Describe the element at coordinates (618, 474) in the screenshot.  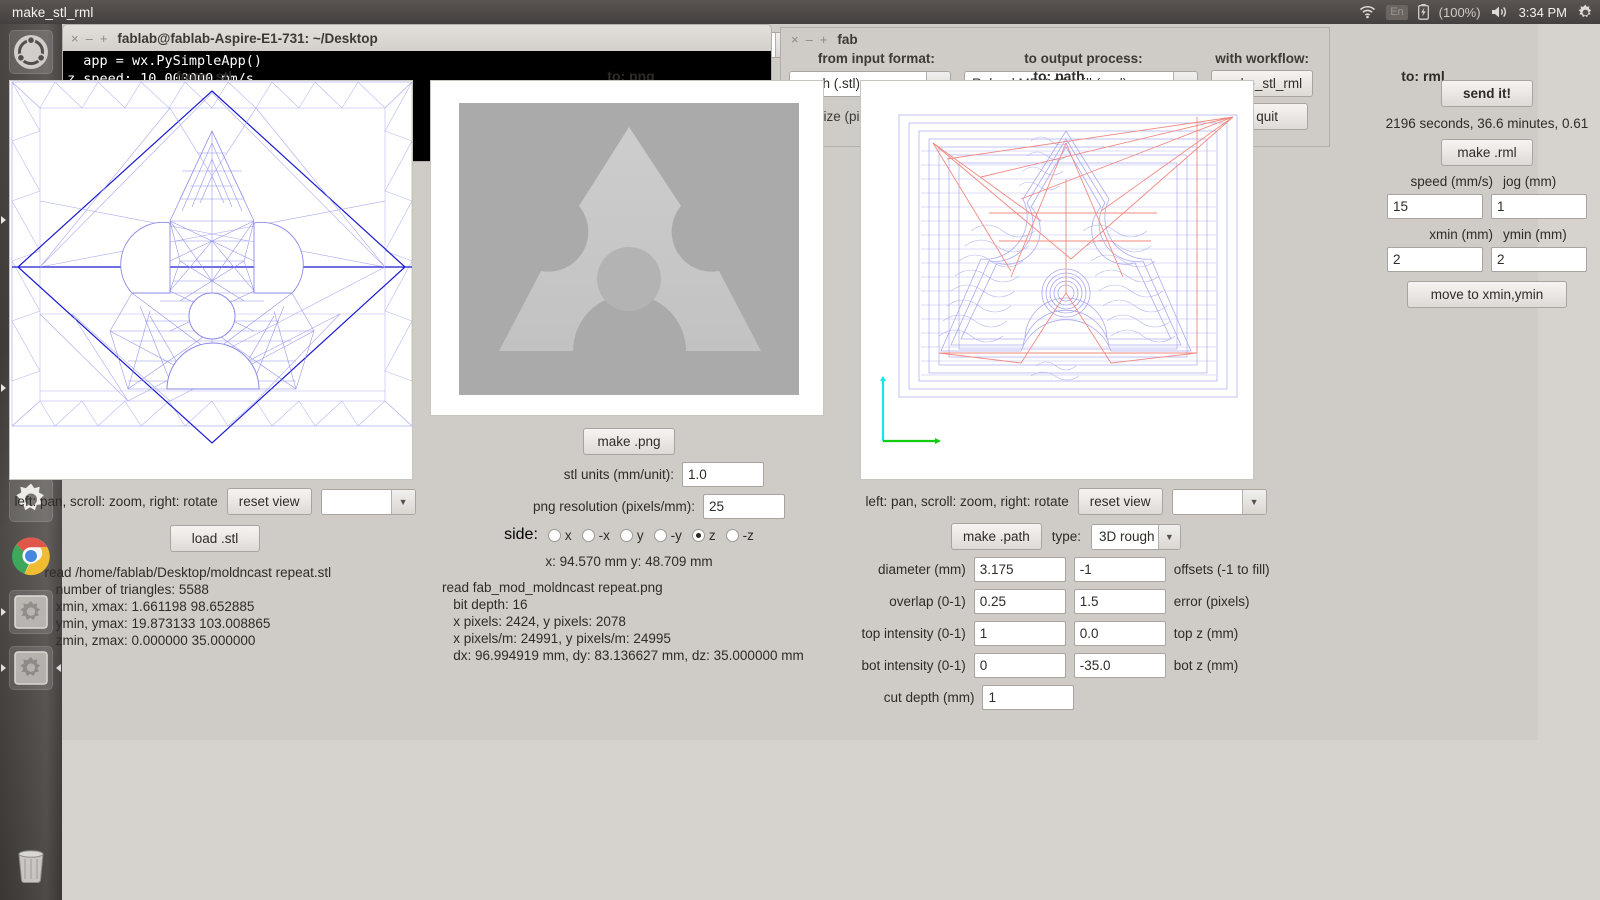
I see `stl-units-label: stl units (mm/unit):` at that location.